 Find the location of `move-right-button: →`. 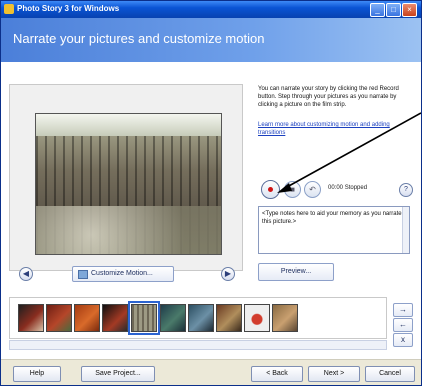

move-right-button: → is located at coordinates (403, 310).